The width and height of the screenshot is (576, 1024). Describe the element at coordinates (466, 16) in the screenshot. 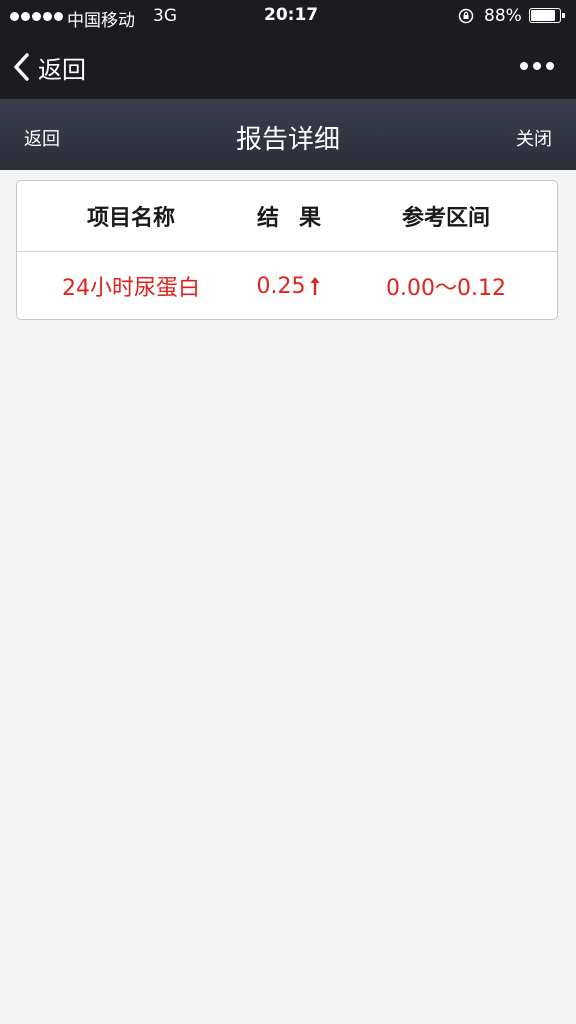

I see `orientation-lock-icon` at that location.